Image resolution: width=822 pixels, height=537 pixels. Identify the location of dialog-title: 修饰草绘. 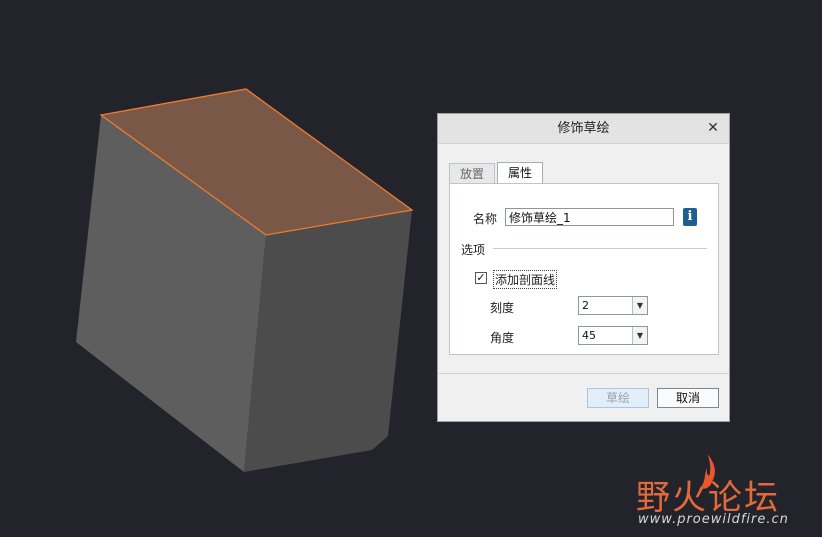
(583, 128).